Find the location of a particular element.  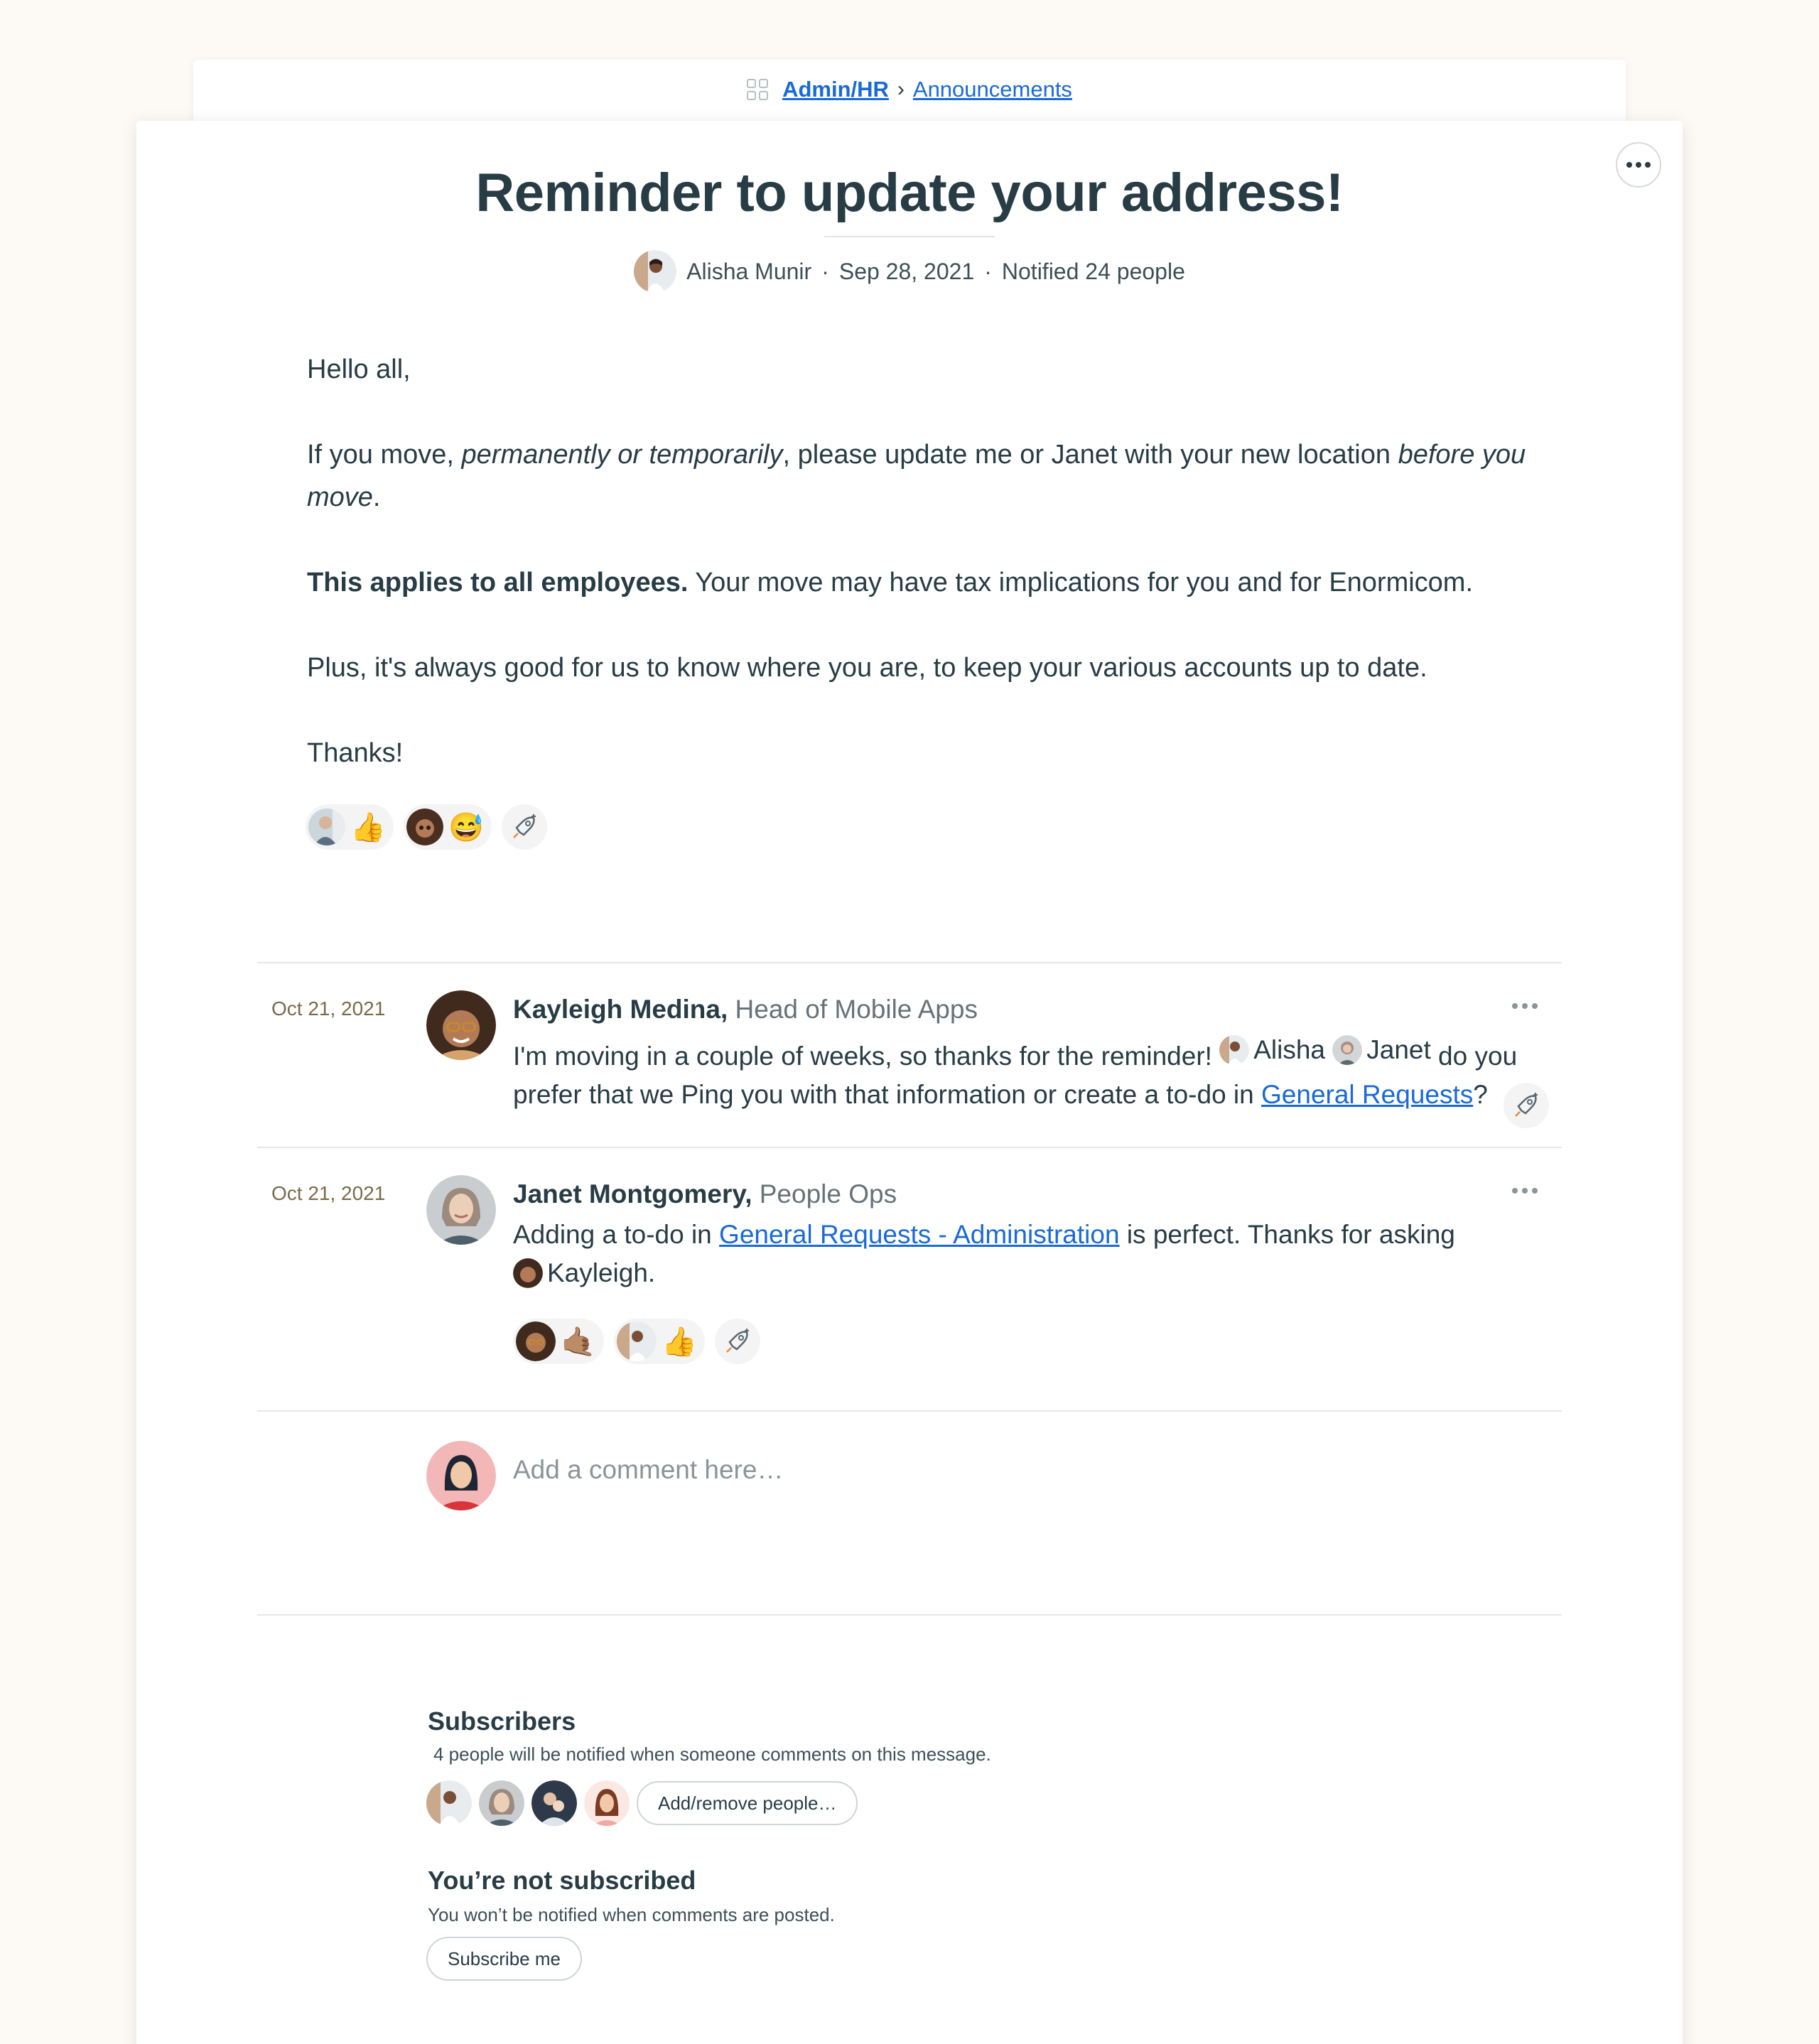

reaction-call-me-hand: 🤙🏽 is located at coordinates (558, 1341).